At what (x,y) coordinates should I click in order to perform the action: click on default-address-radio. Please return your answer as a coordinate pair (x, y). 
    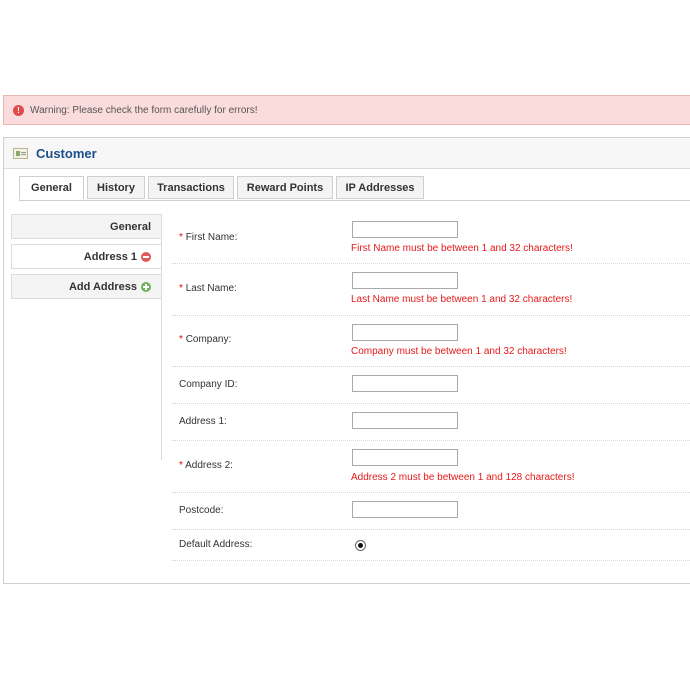
    Looking at the image, I should click on (360, 545).